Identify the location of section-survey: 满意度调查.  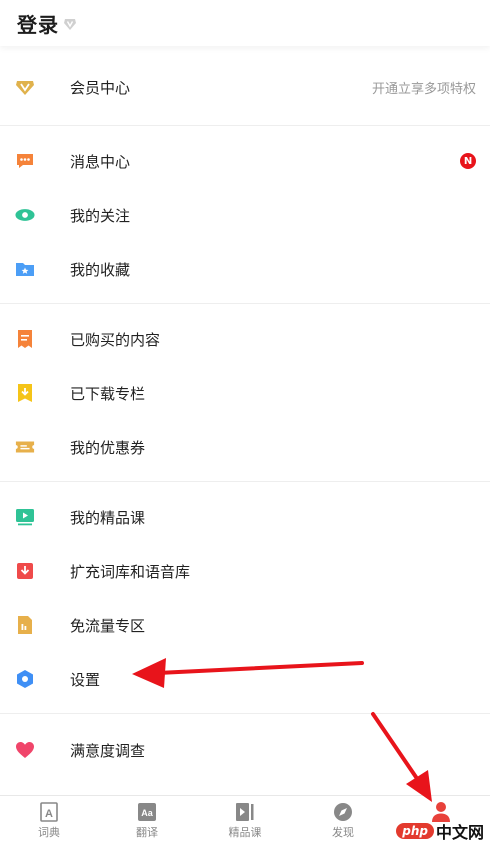
(245, 750).